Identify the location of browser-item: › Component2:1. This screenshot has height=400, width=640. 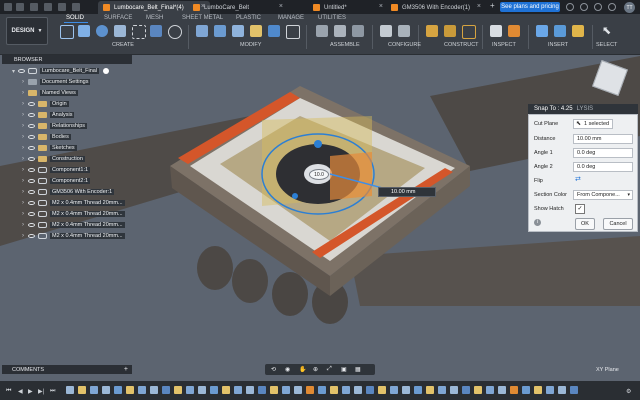
(56, 181).